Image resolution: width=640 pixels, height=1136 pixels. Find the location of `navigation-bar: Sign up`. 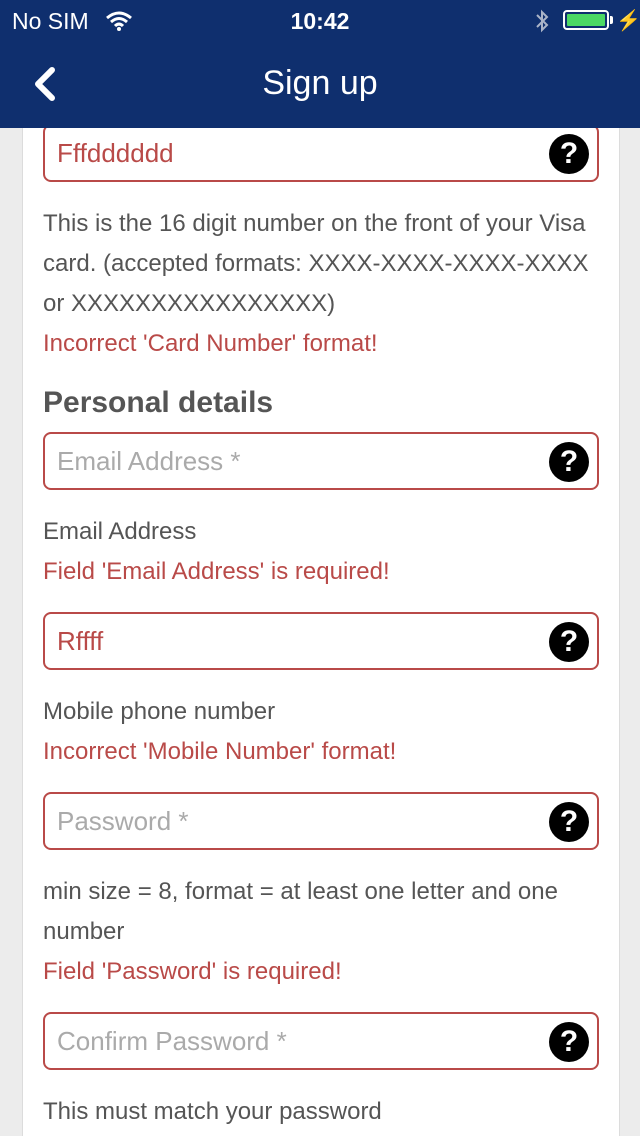

navigation-bar: Sign up is located at coordinates (320, 84).